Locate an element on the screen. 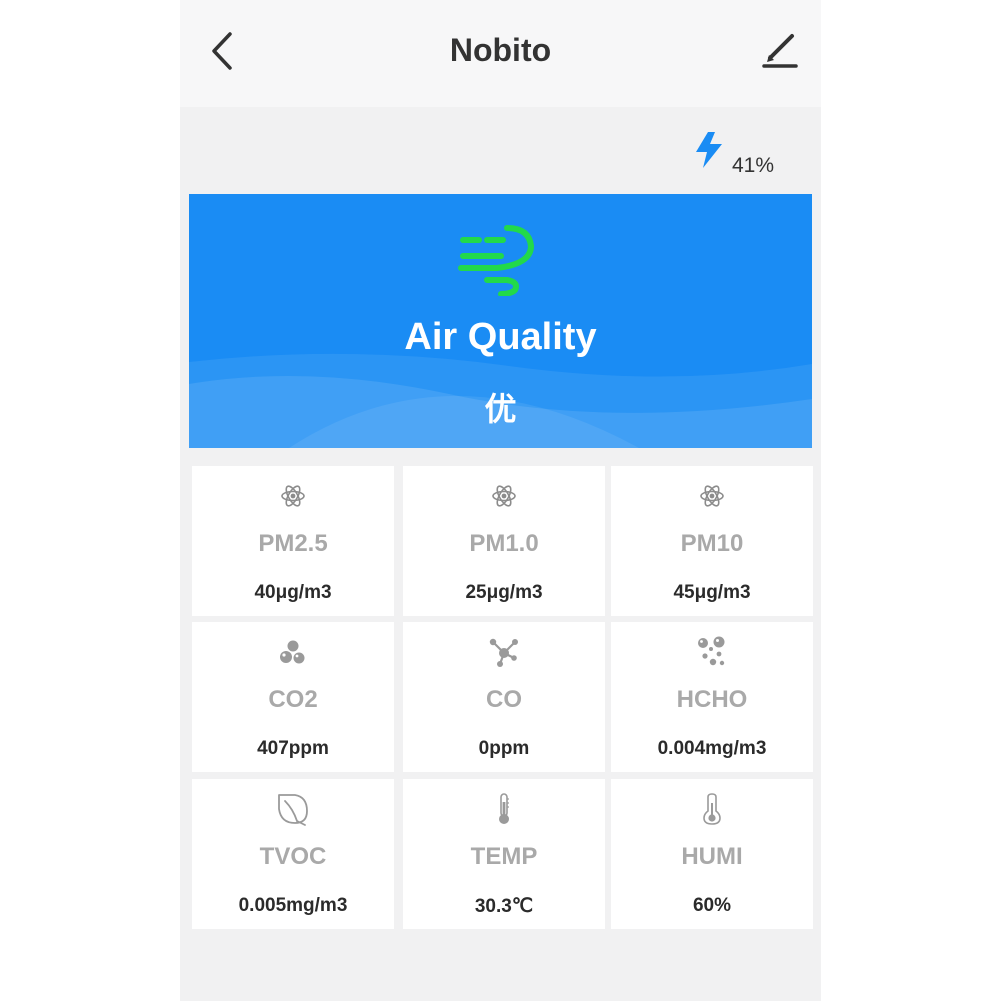  air-quality-level: 优 is located at coordinates (500, 409).